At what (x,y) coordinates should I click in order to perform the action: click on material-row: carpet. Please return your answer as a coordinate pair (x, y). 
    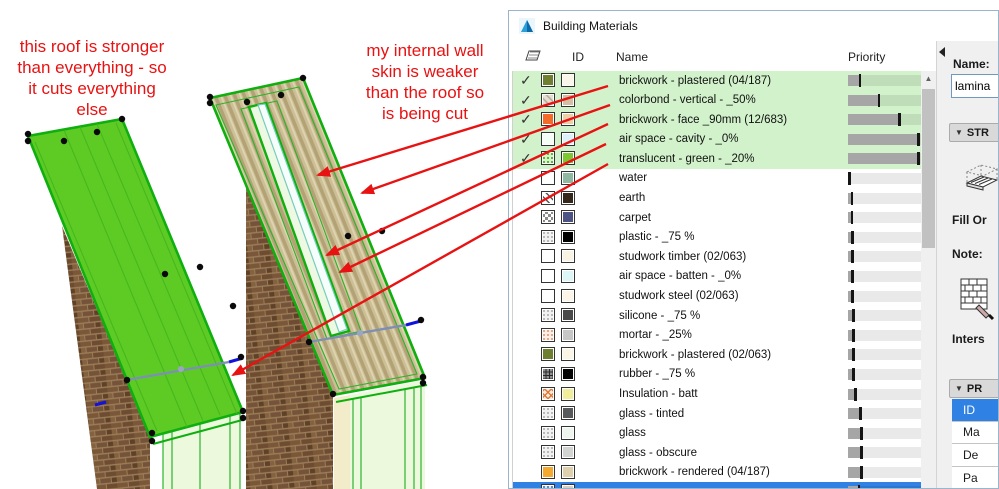
    Looking at the image, I should click on (717, 218).